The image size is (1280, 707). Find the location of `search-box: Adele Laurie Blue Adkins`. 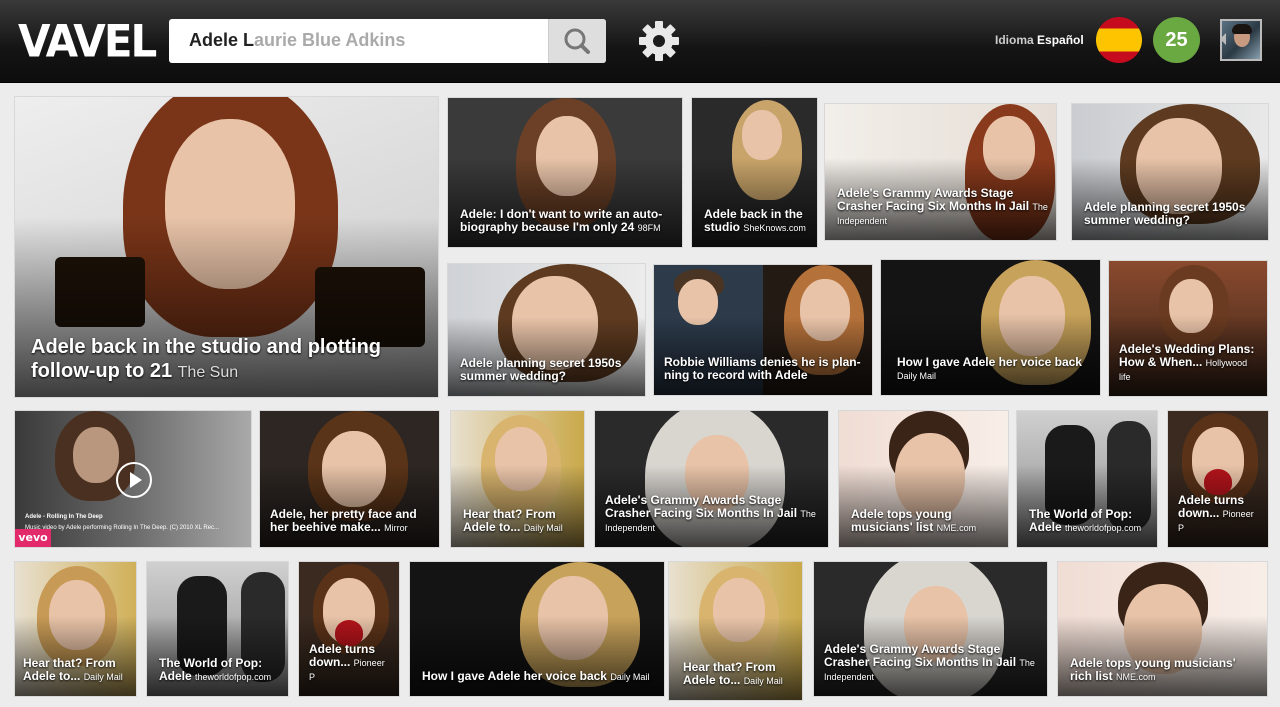

search-box: Adele Laurie Blue Adkins is located at coordinates (387, 41).